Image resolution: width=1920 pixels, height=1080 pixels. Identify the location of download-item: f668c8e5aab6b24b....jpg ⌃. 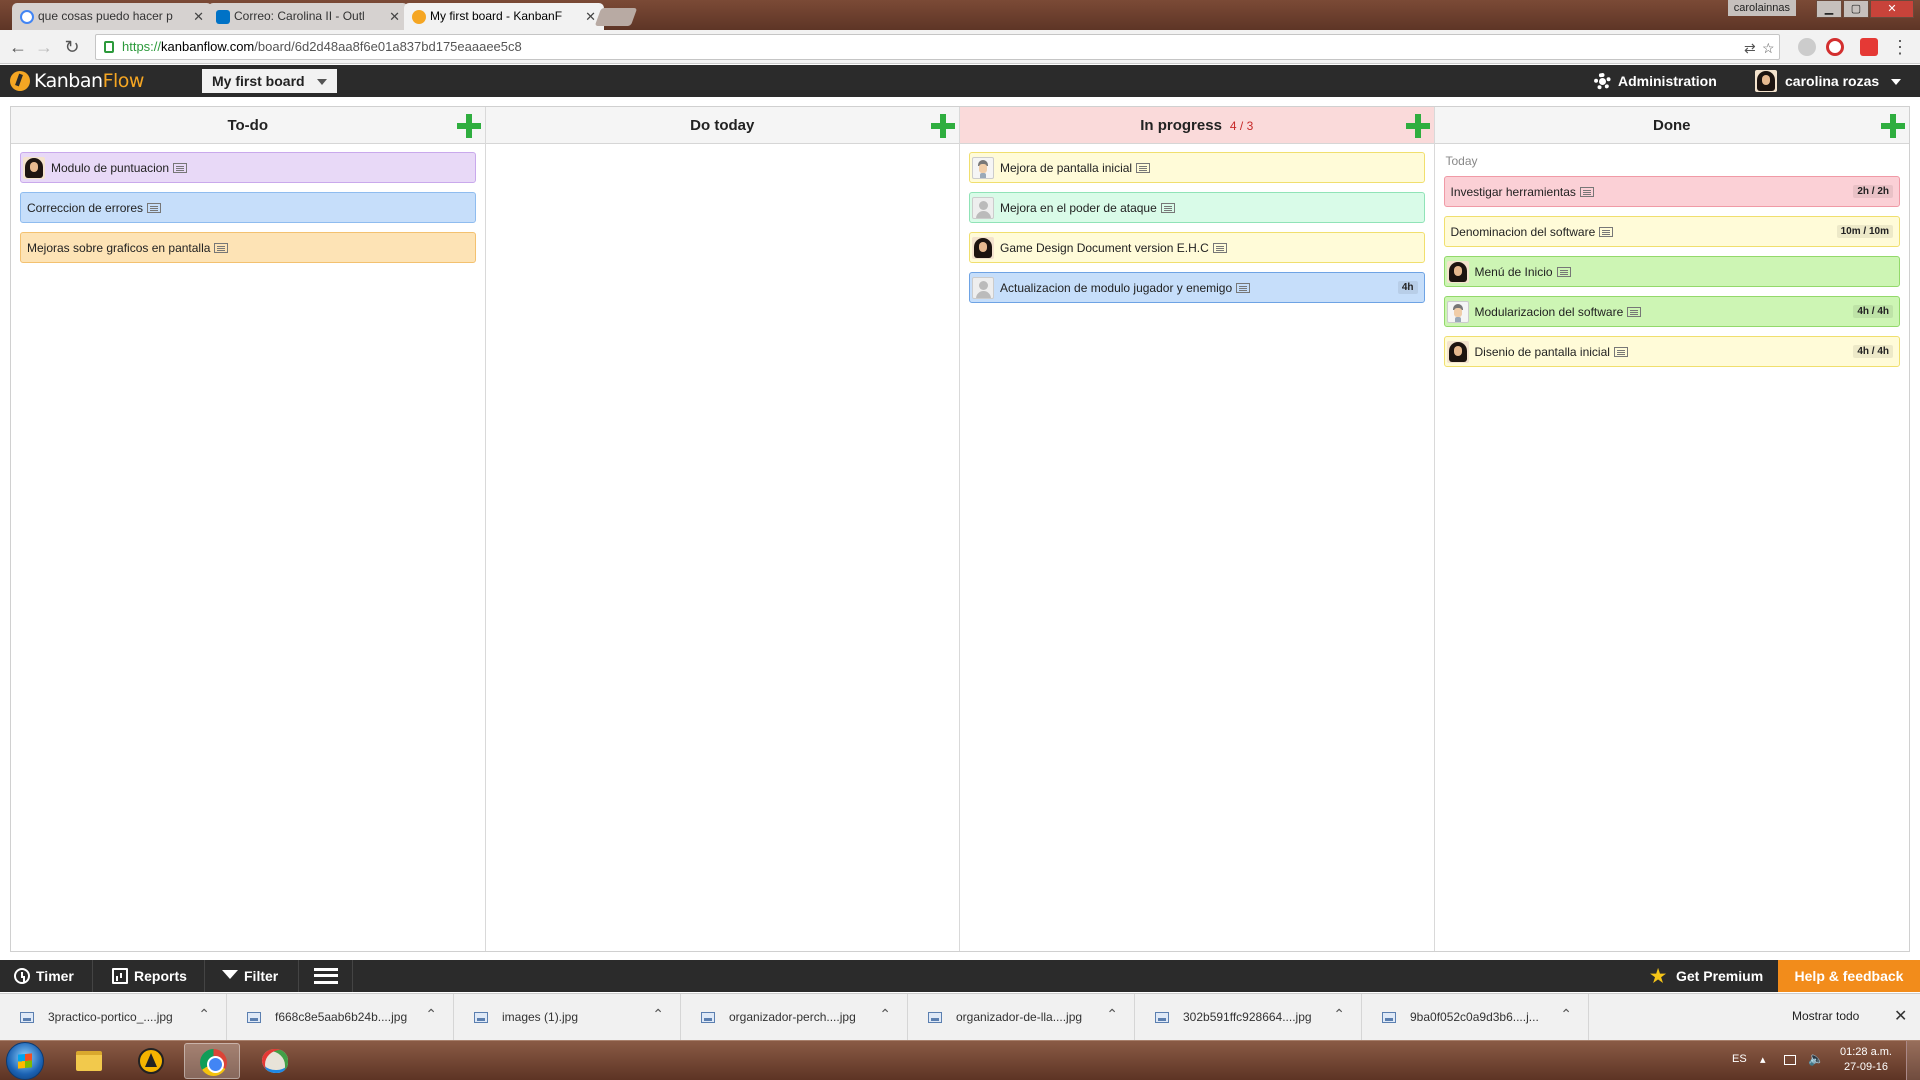
(340, 1017).